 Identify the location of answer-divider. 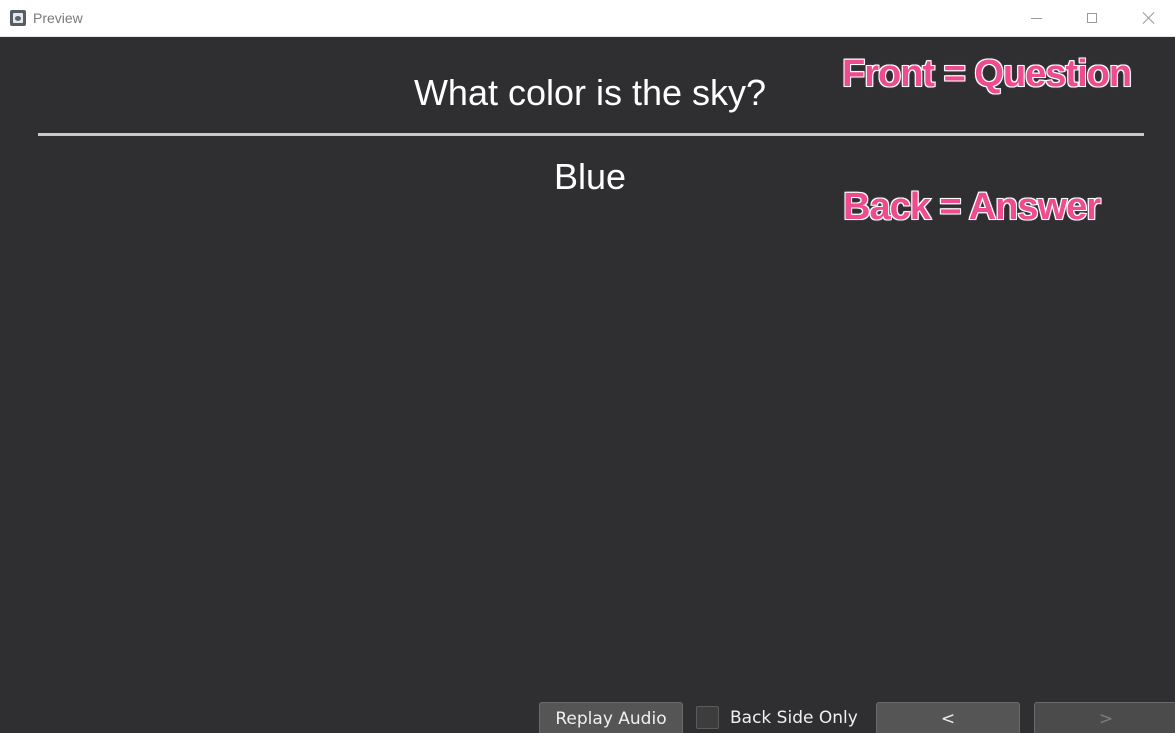
(591, 134).